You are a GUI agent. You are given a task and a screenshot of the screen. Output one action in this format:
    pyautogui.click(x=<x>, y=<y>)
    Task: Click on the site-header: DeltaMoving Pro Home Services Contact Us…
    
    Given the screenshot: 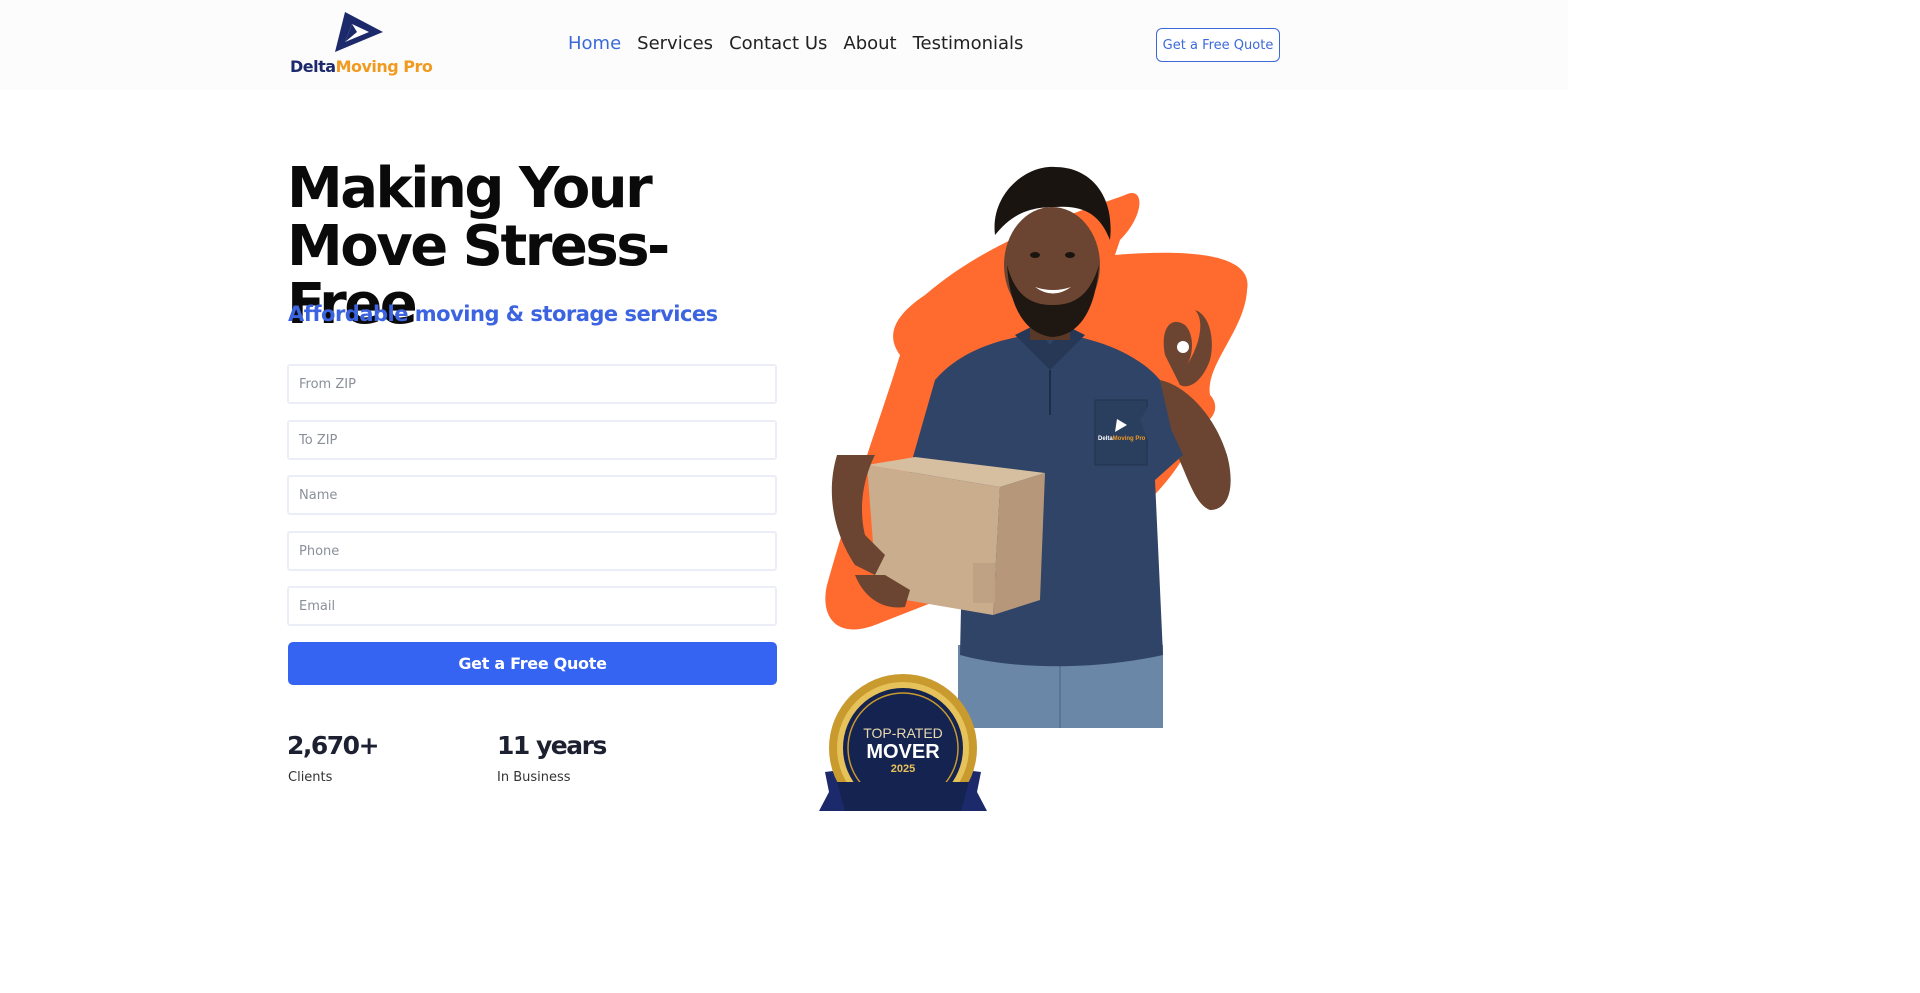 What is the action you would take?
    pyautogui.click(x=784, y=45)
    